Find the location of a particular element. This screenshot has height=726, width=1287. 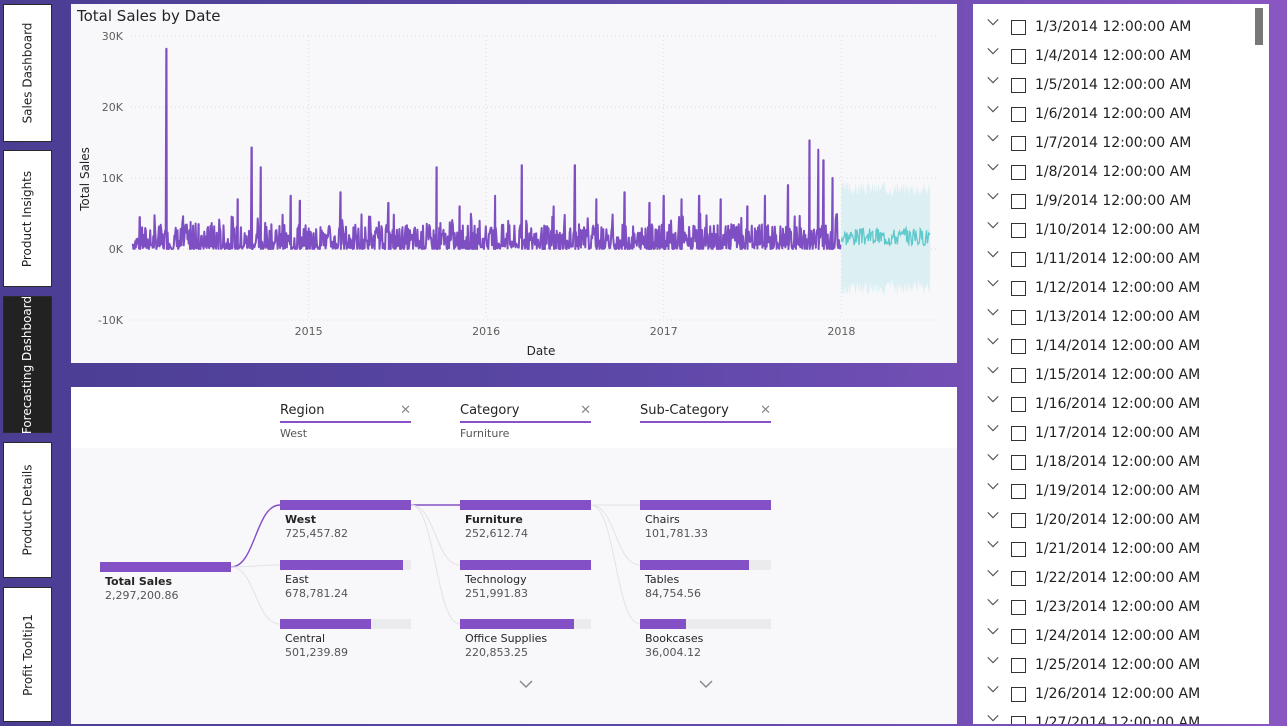

slicer-item: 1/25/2014 12:00:00 AM is located at coordinates (1118, 661).